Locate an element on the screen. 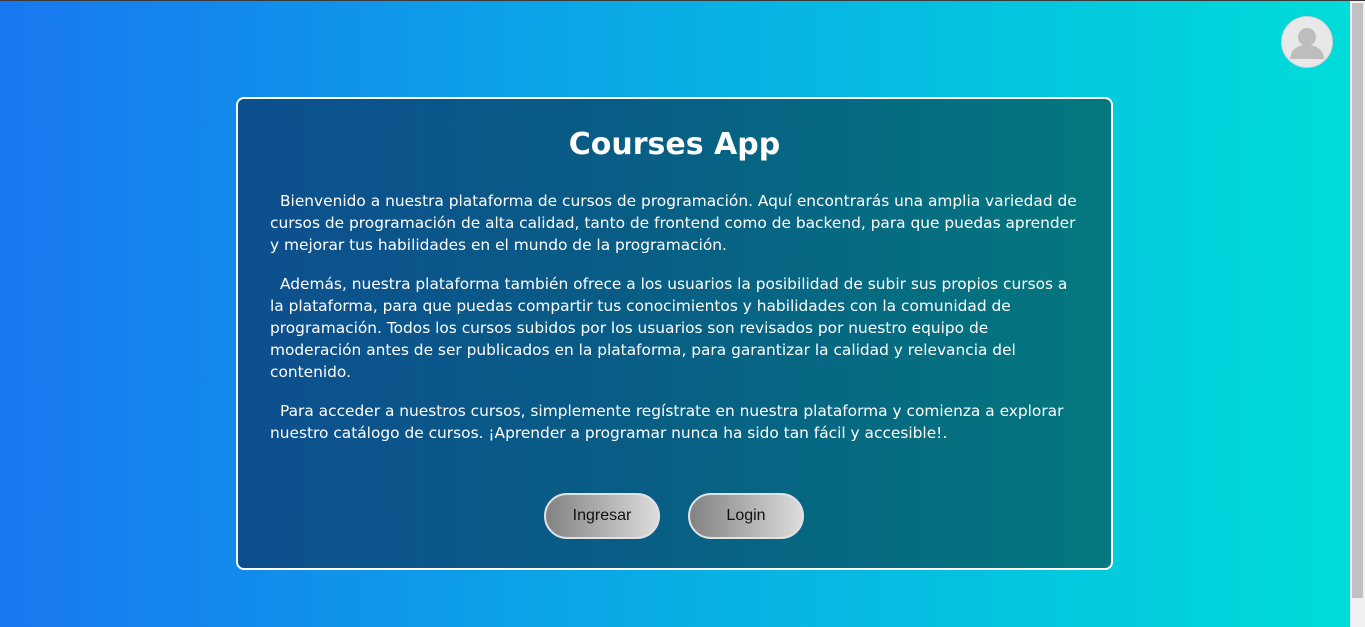  user-avatar-button is located at coordinates (1307, 42).